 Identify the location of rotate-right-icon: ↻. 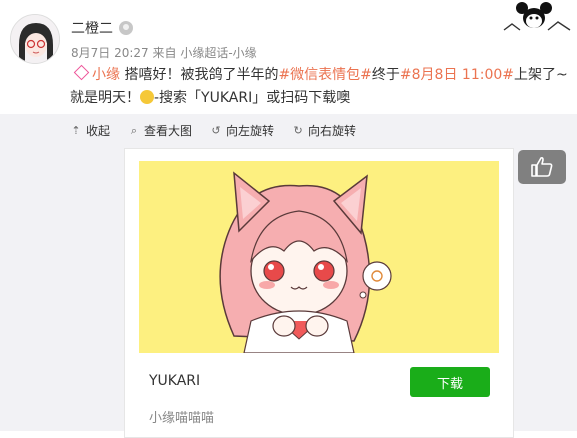
(298, 130).